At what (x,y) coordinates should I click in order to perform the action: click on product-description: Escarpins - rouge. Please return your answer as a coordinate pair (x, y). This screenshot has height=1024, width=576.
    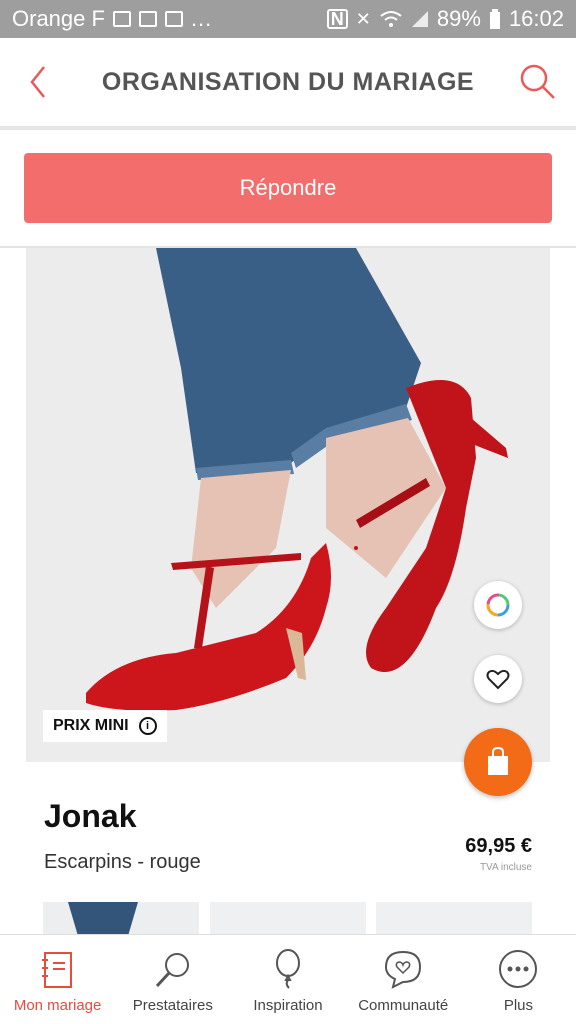
    Looking at the image, I should click on (122, 862).